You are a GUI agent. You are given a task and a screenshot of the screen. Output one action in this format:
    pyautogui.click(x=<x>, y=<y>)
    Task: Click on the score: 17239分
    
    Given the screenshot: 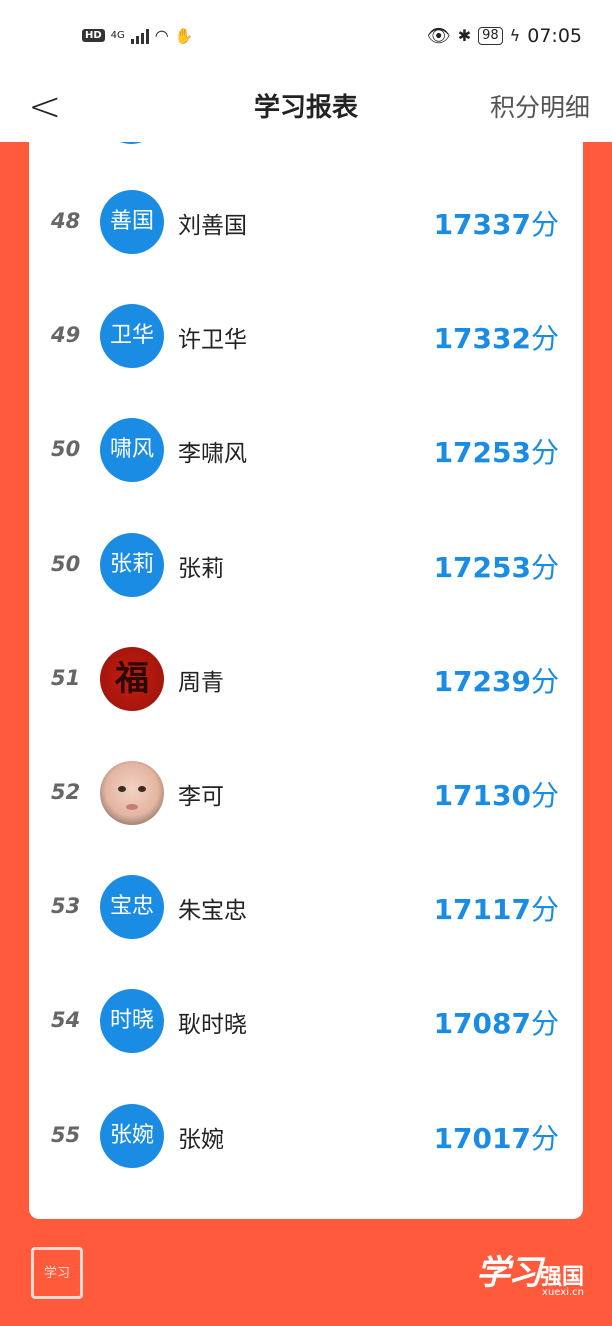 What is the action you would take?
    pyautogui.click(x=496, y=680)
    